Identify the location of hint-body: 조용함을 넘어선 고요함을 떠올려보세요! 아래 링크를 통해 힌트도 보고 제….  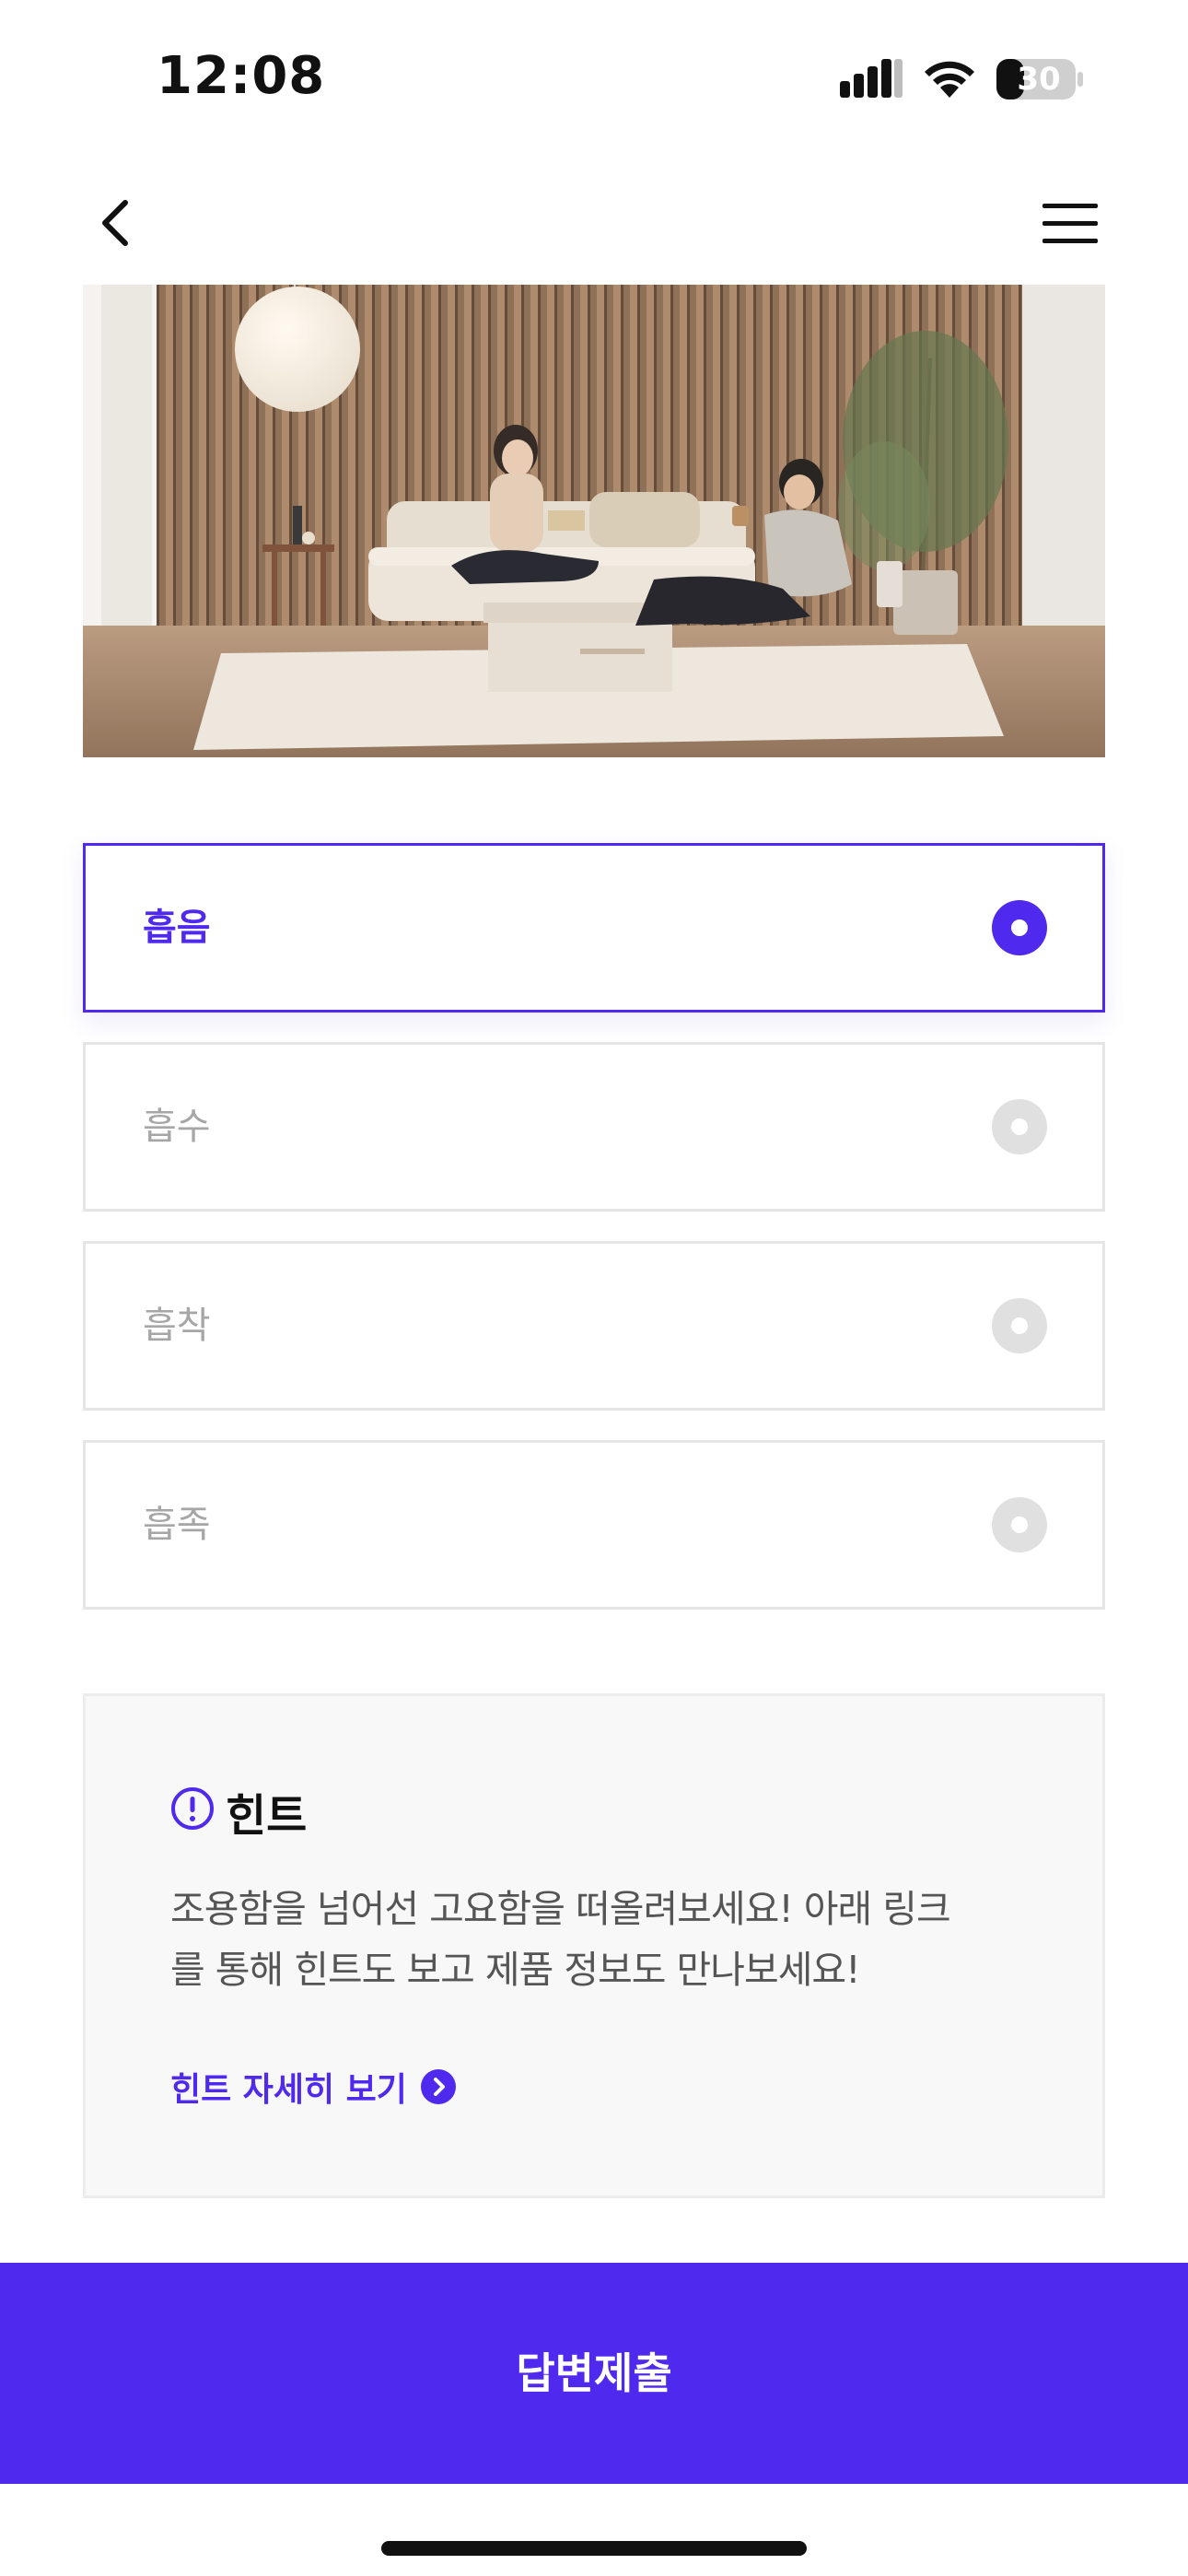
(560, 1939).